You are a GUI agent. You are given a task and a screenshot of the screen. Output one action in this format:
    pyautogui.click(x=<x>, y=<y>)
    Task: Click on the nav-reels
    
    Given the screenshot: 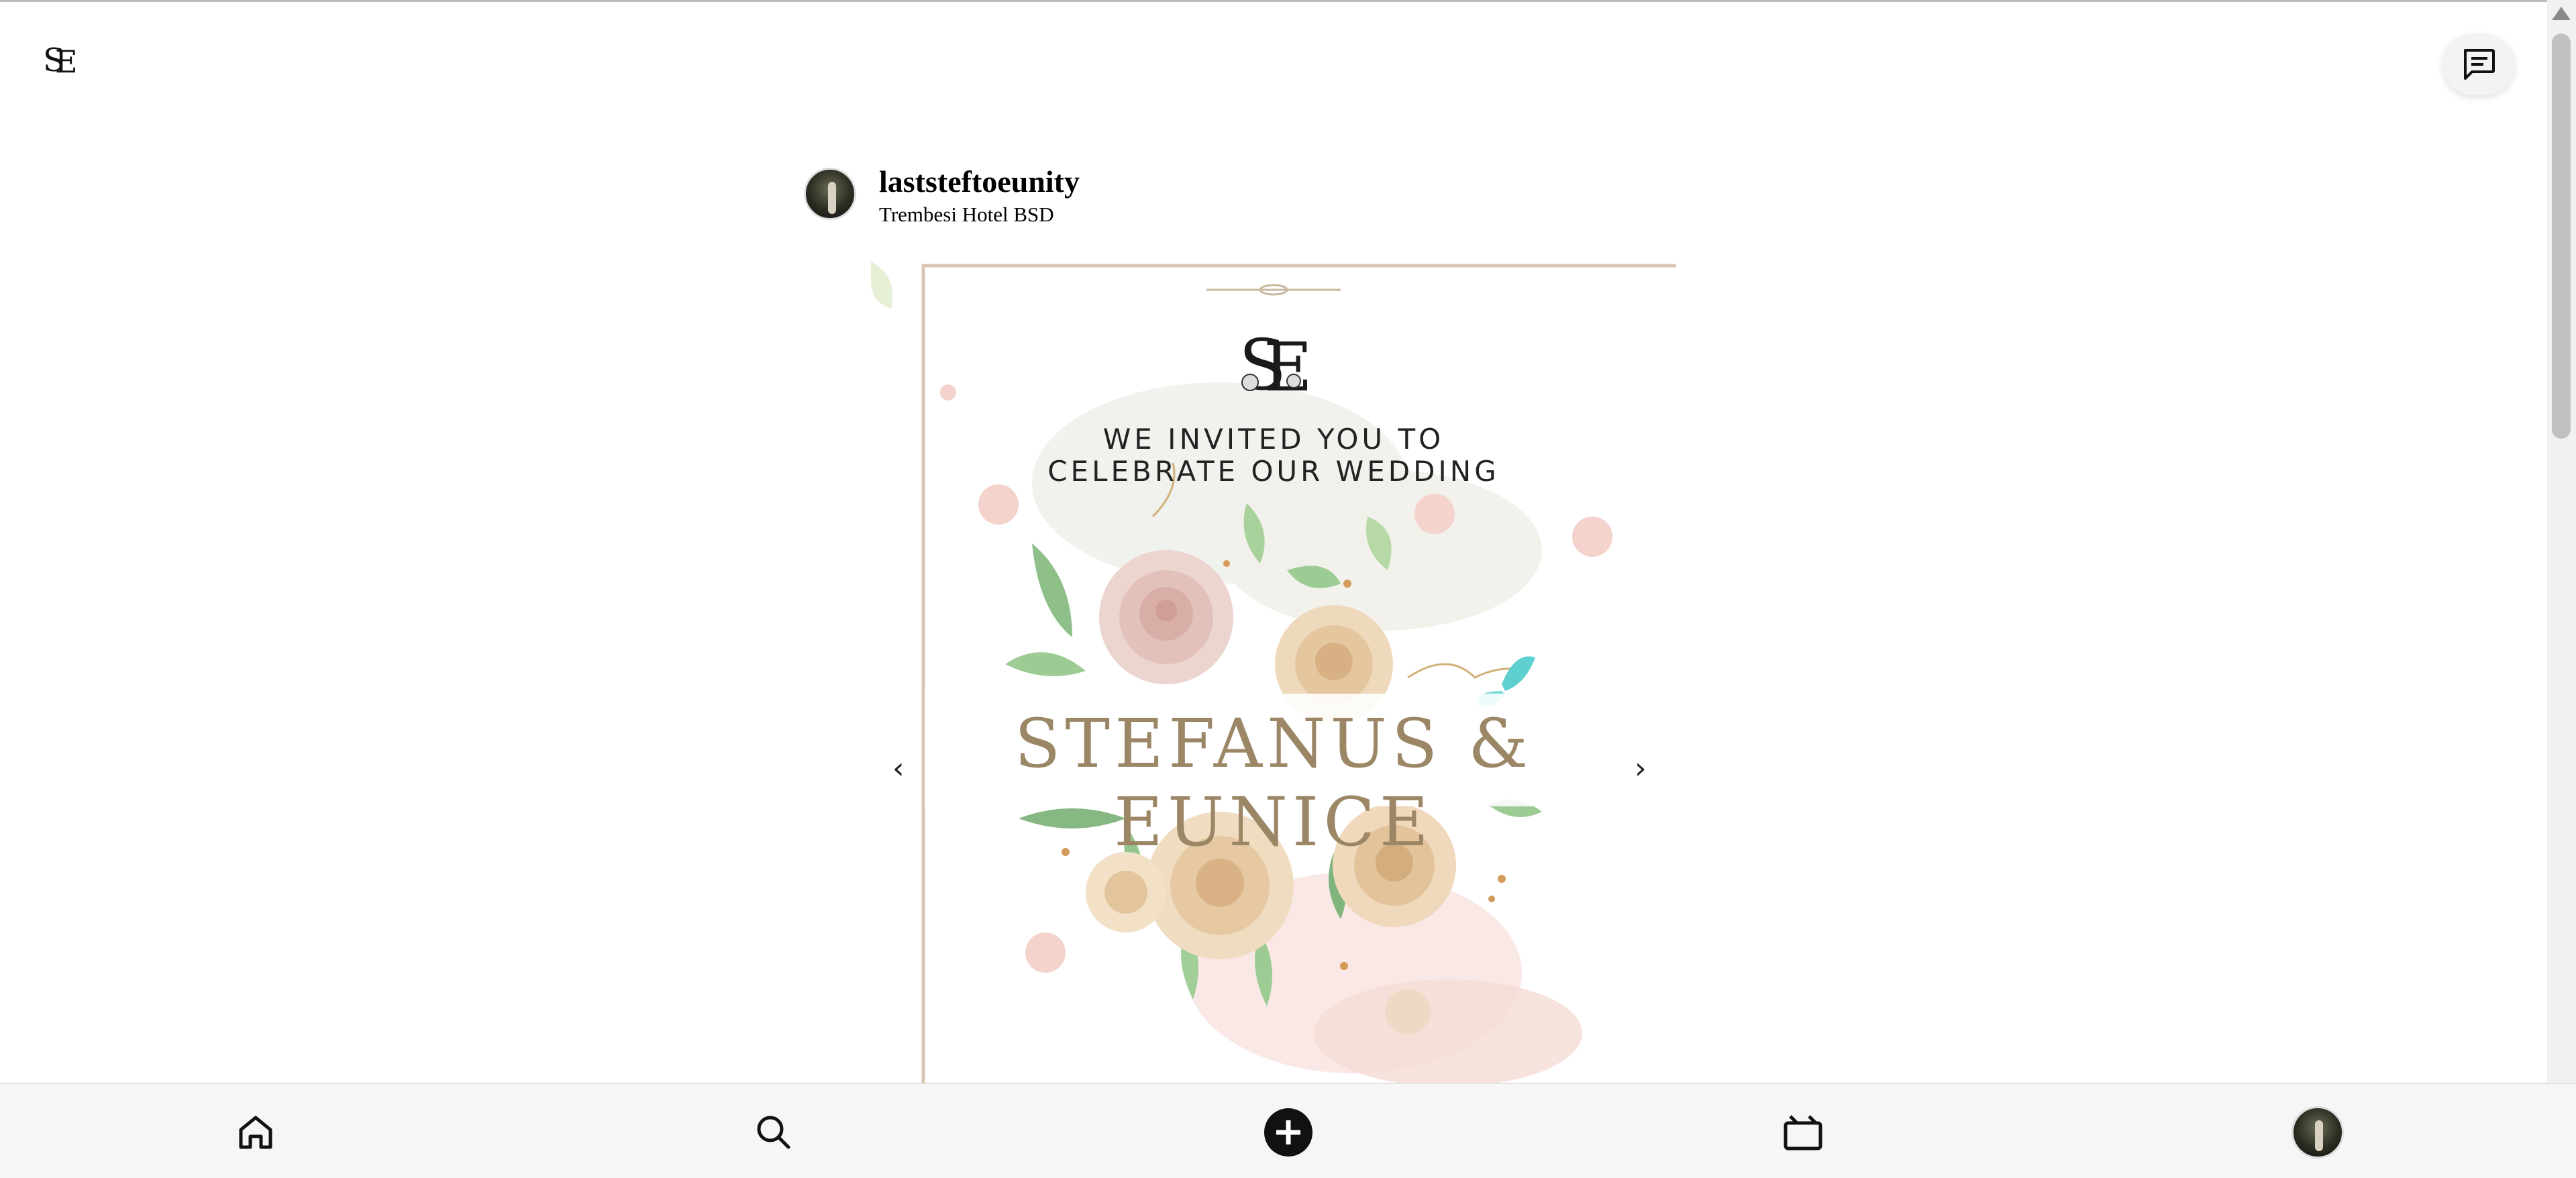 What is the action you would take?
    pyautogui.click(x=1803, y=1133)
    